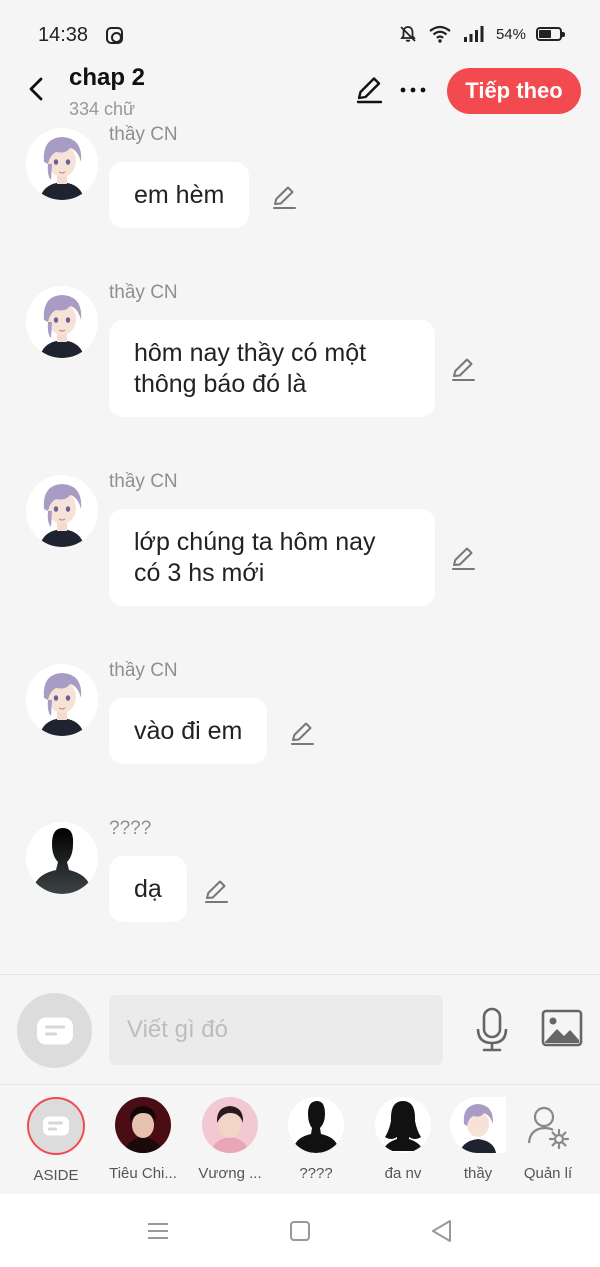 The width and height of the screenshot is (600, 1267). What do you see at coordinates (550, 34) in the screenshot?
I see `battery-icon` at bounding box center [550, 34].